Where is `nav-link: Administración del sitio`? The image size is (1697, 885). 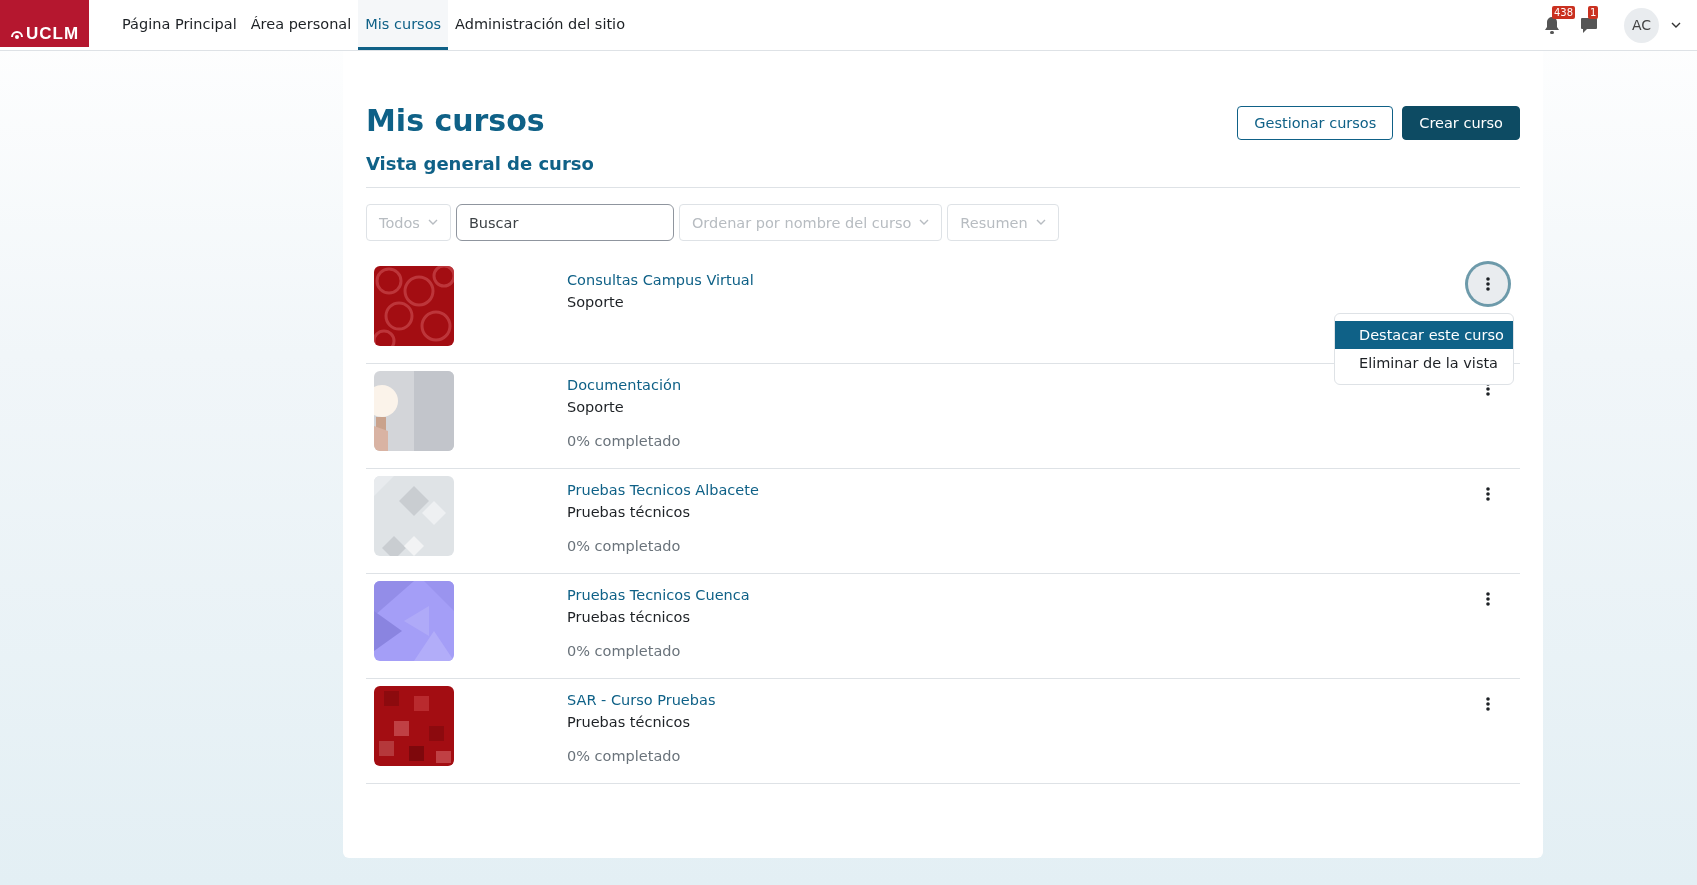 nav-link: Administración del sitio is located at coordinates (540, 25).